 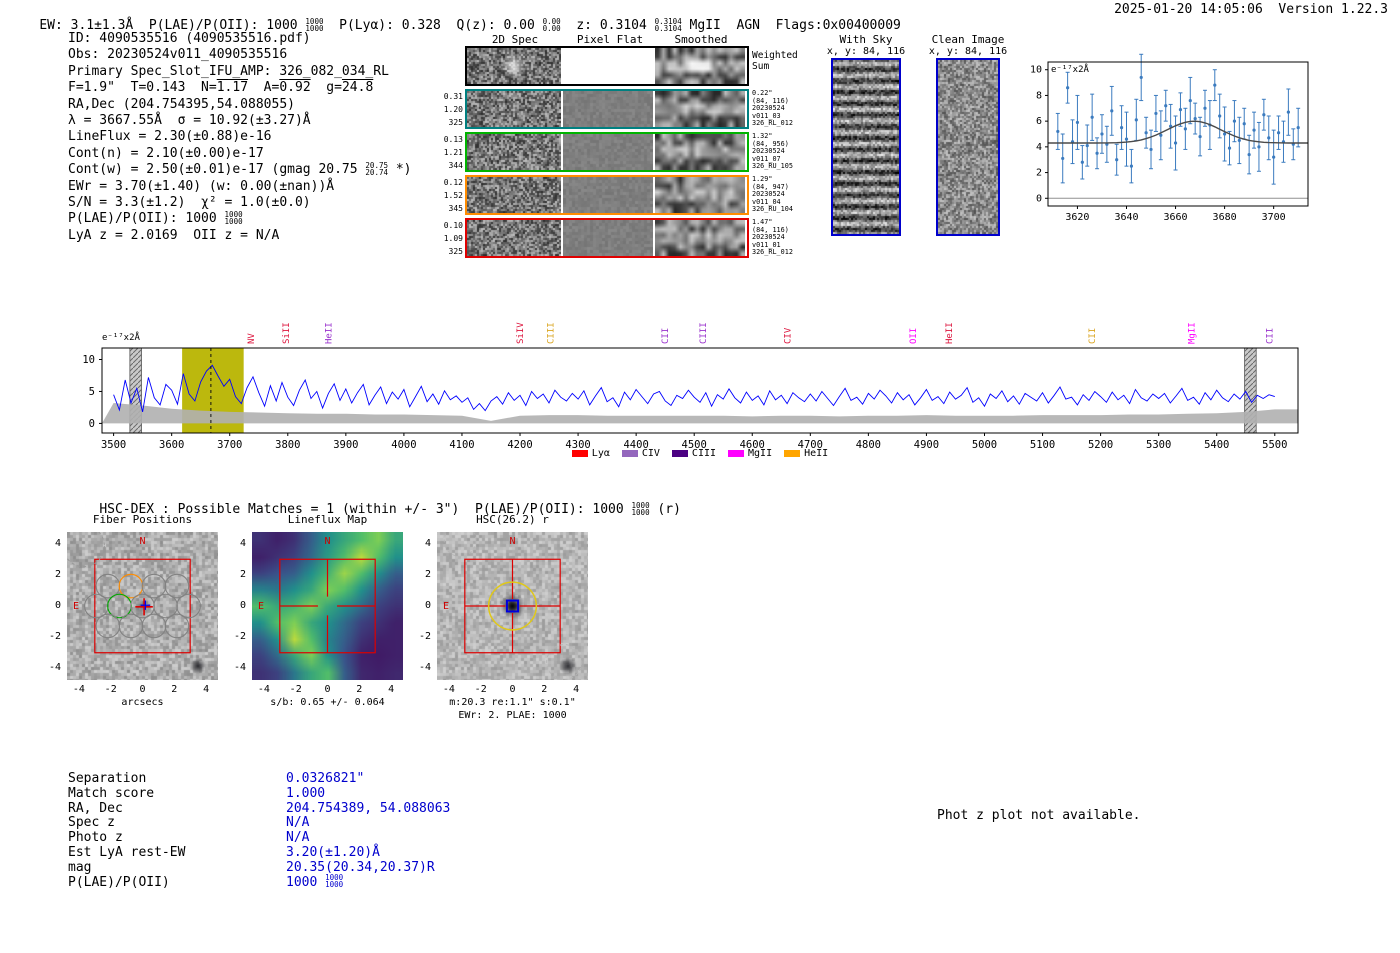 What do you see at coordinates (866, 39) in the screenshot?
I see `withsky-title: With Sky` at bounding box center [866, 39].